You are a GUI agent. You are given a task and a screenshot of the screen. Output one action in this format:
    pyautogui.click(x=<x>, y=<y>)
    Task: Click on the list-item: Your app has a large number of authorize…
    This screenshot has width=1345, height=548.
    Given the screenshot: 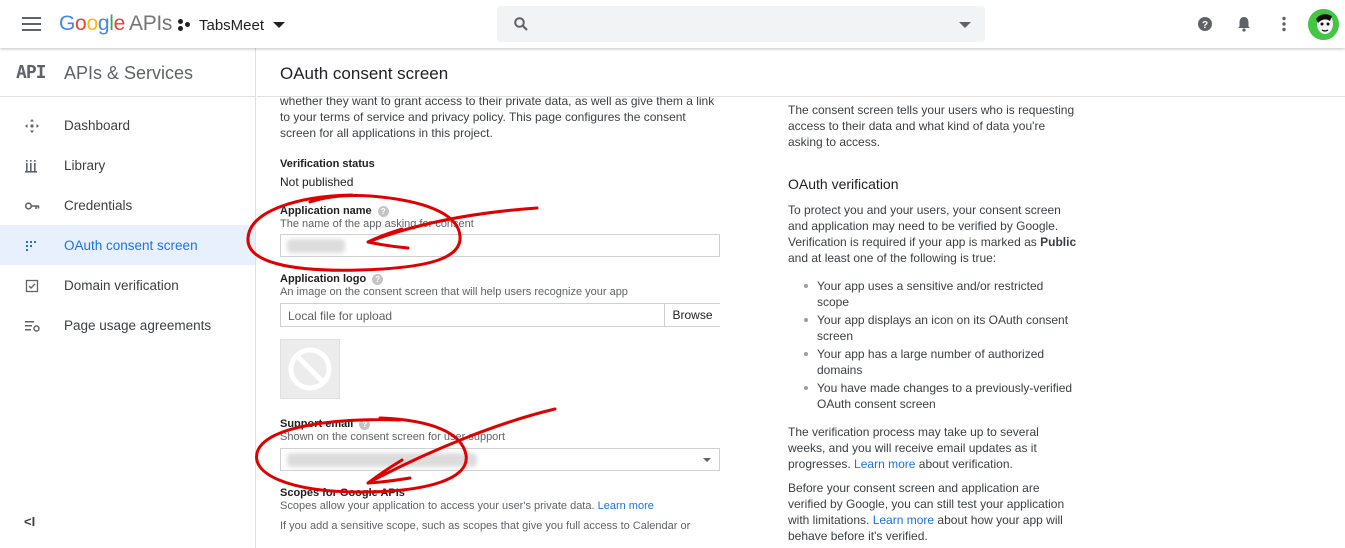 What is the action you would take?
    pyautogui.click(x=941, y=362)
    